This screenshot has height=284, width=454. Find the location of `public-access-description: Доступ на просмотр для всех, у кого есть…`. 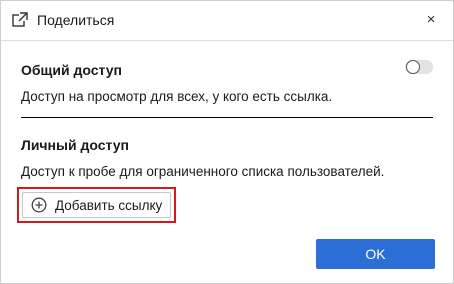

public-access-description: Доступ на просмотр для всех, у кого есть… is located at coordinates (177, 96).